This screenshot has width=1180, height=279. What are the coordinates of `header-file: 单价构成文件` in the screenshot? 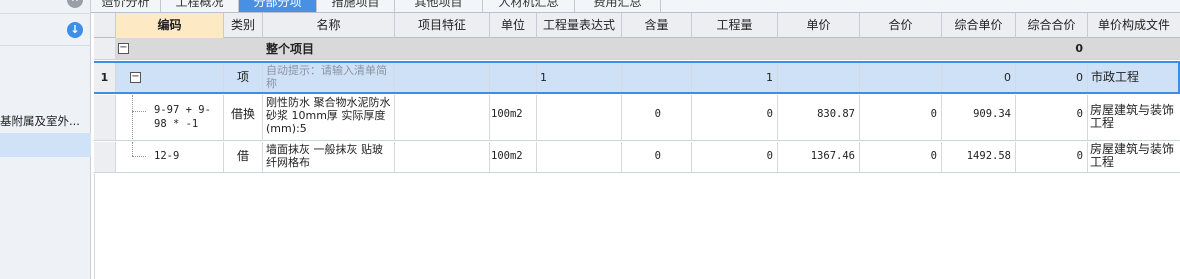 It's located at (1134, 25).